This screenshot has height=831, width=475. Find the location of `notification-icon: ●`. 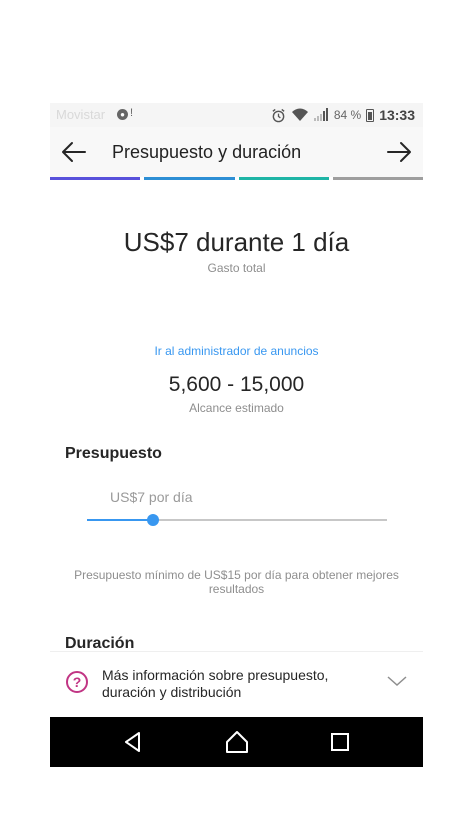

notification-icon: ● is located at coordinates (122, 114).